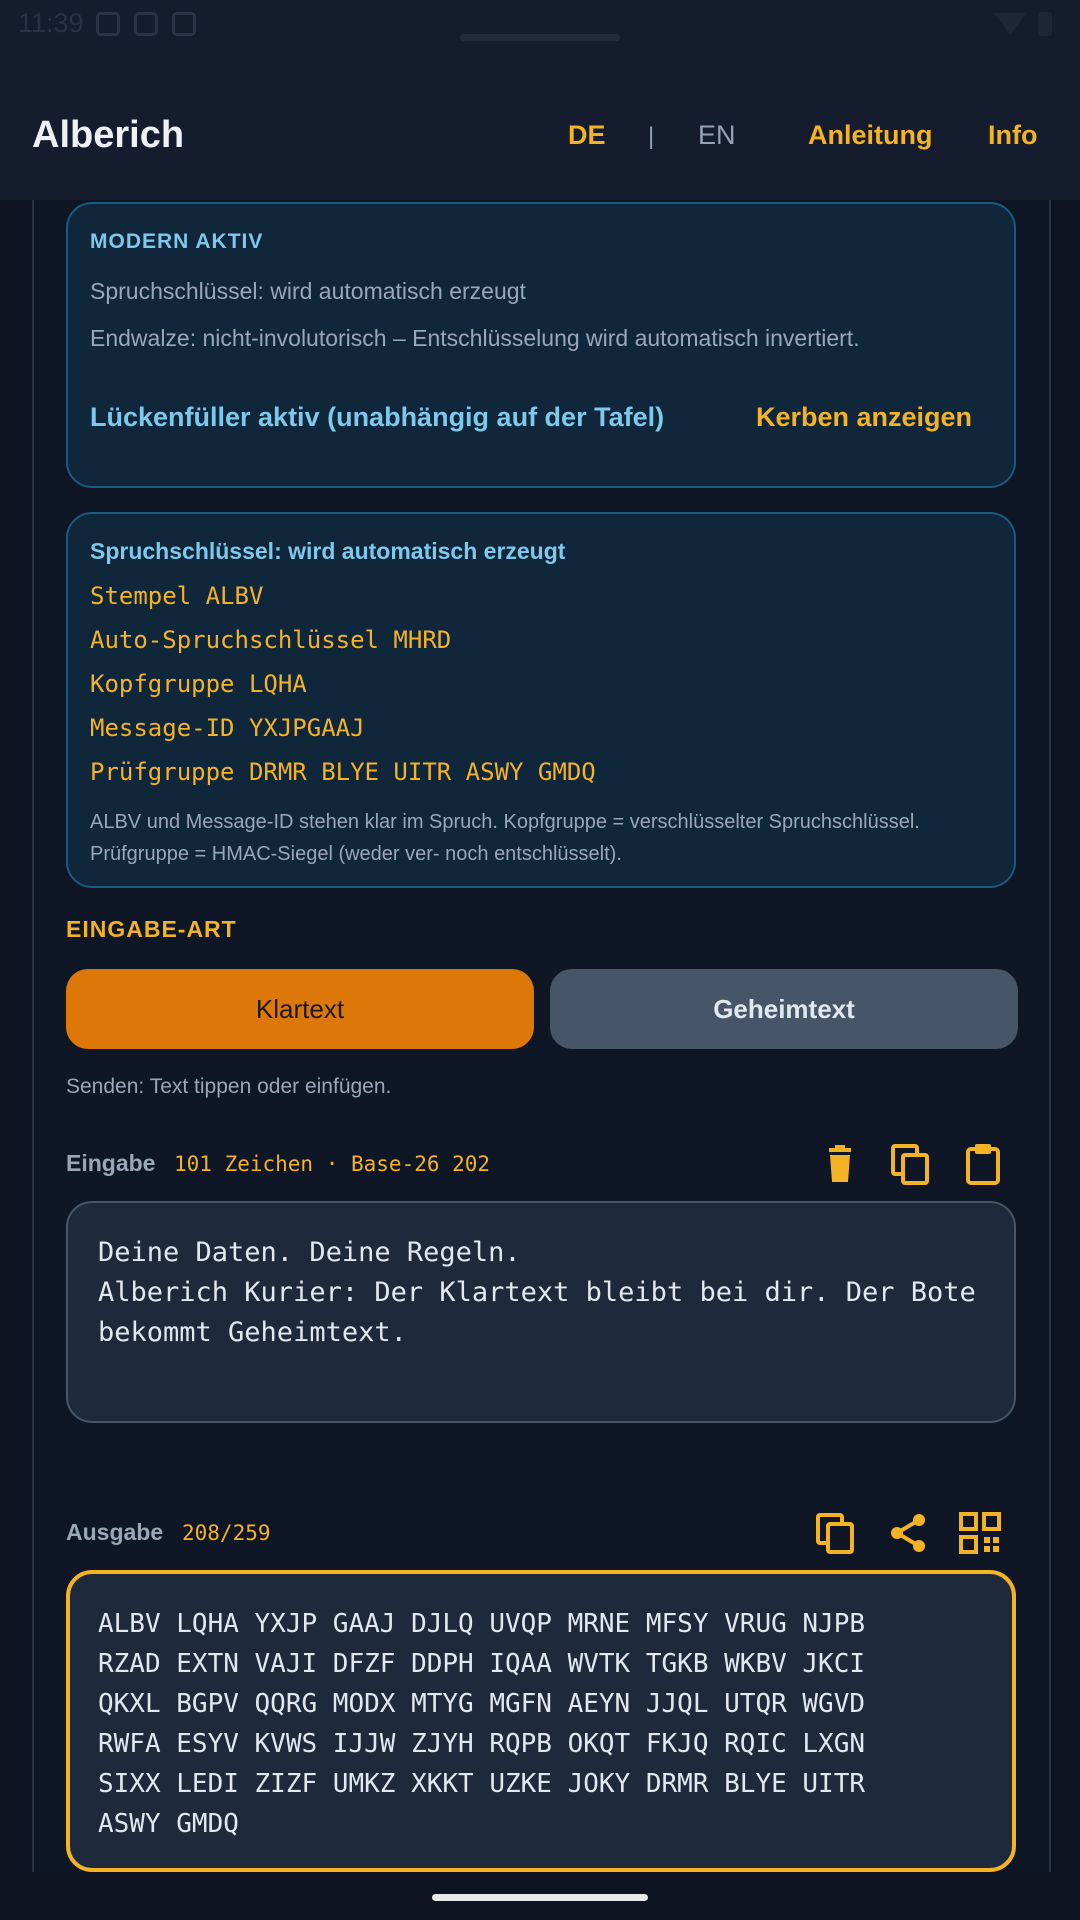  I want to click on status-bar: 11:39, so click(540, 25).